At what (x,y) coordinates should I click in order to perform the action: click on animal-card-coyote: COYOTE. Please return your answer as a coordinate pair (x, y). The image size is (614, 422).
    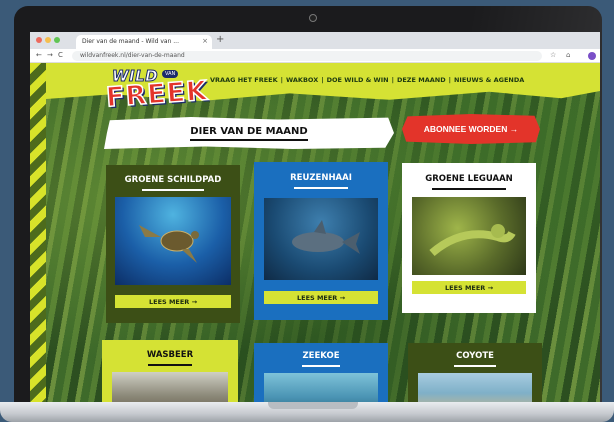
    Looking at the image, I should click on (475, 373).